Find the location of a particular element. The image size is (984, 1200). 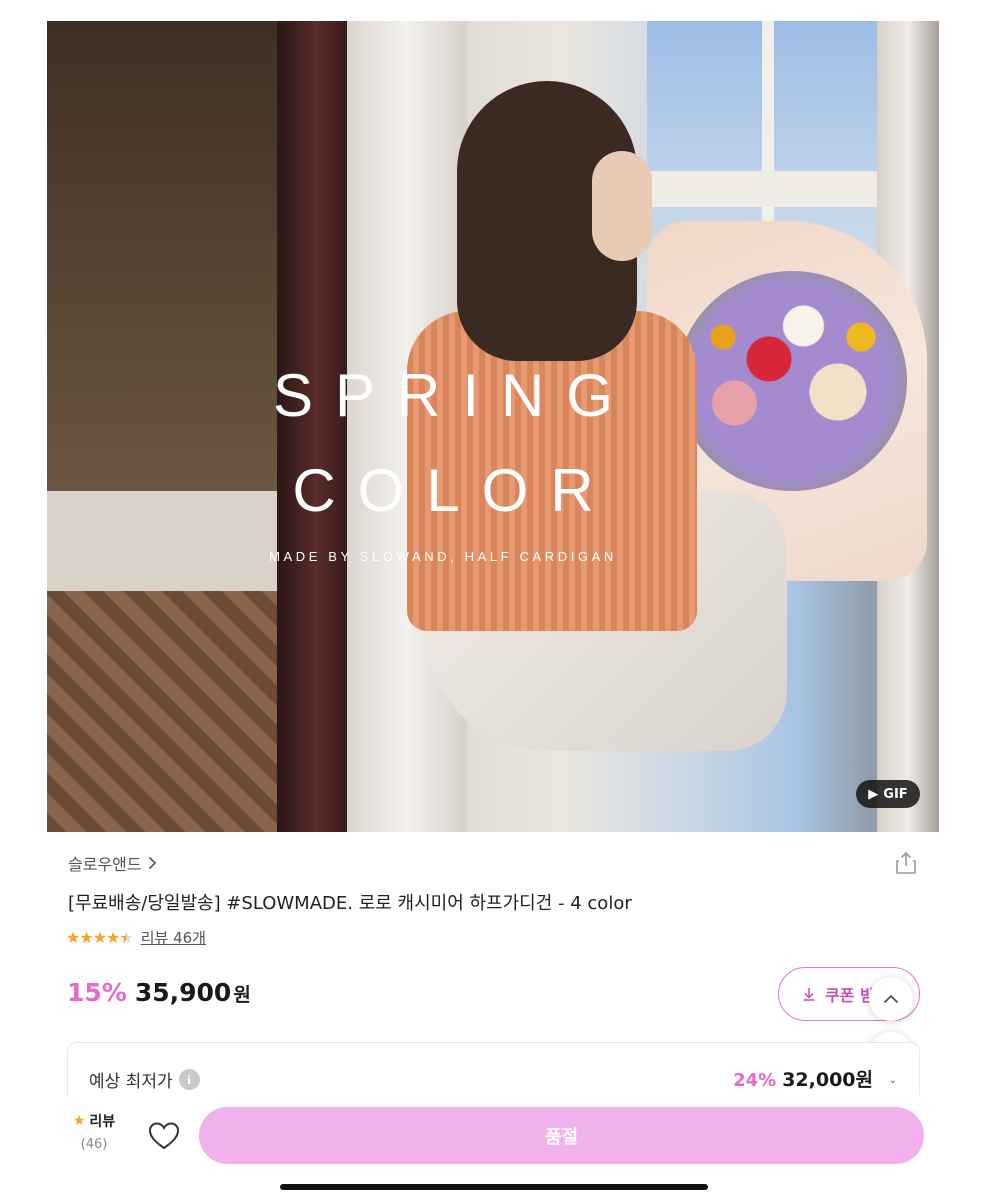

download-icon is located at coordinates (809, 994).